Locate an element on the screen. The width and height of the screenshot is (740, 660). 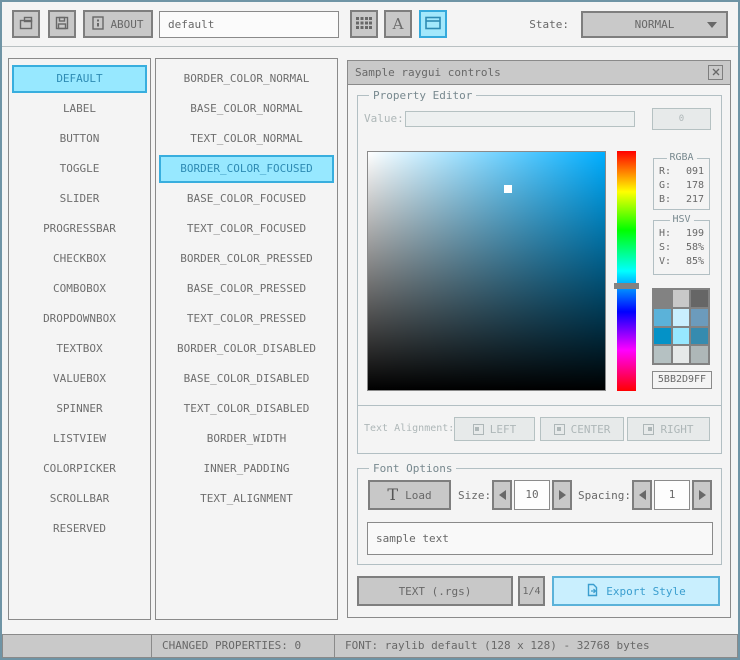
size-increase-button is located at coordinates (562, 495).